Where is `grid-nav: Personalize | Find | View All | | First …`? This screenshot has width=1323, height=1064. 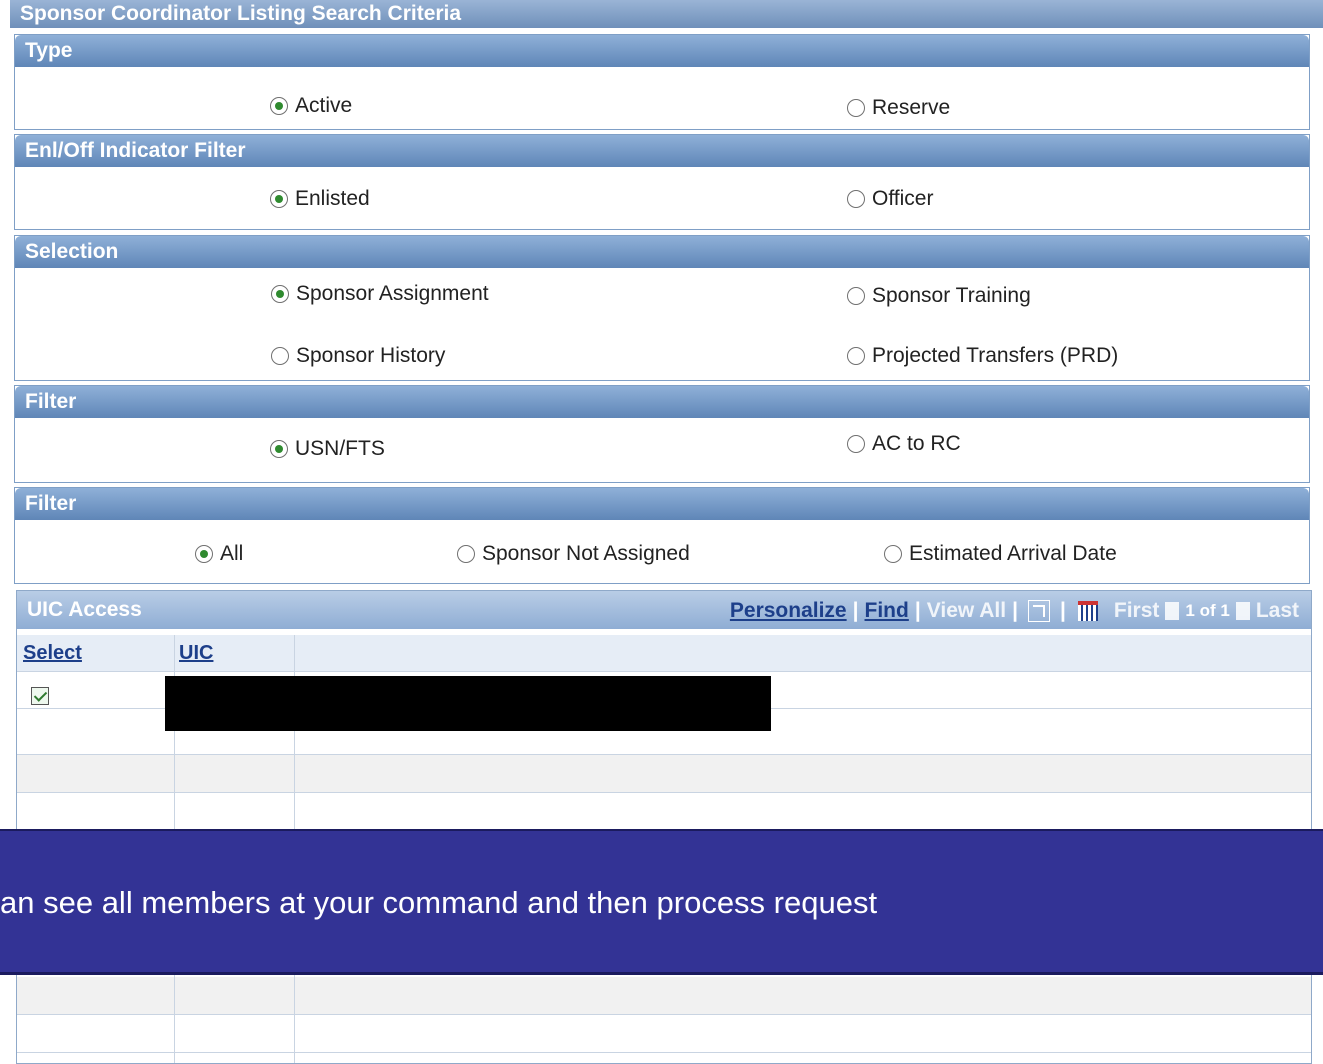
grid-nav: Personalize | Find | View All | | First … is located at coordinates (1014, 611).